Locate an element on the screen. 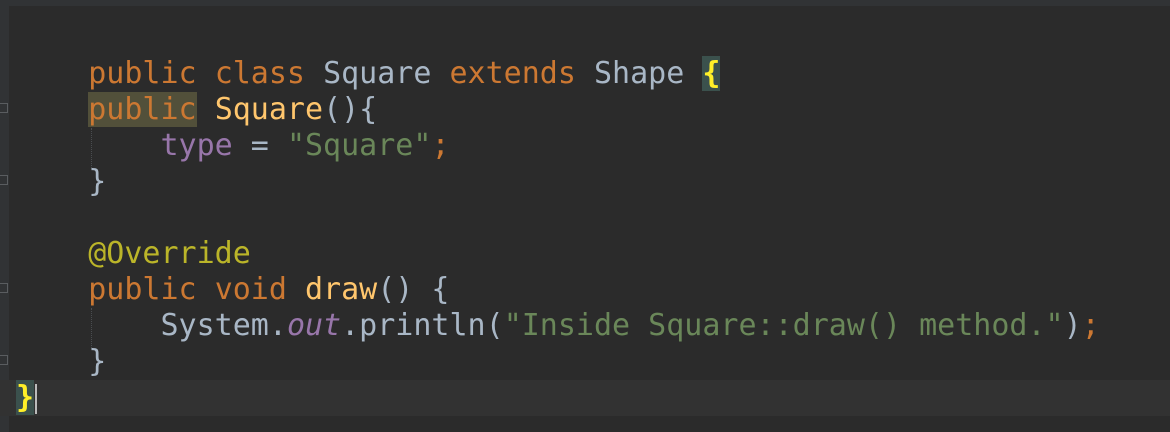  class-name: Square is located at coordinates (377, 73).